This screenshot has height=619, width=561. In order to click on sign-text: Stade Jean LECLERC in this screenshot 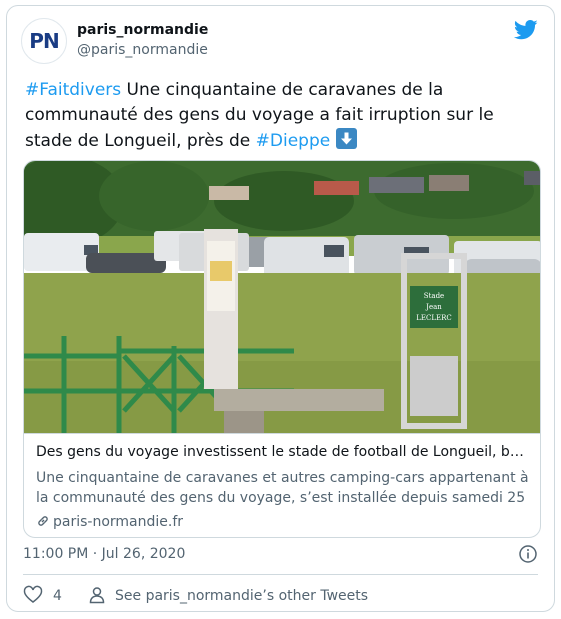, I will do `click(434, 307)`.